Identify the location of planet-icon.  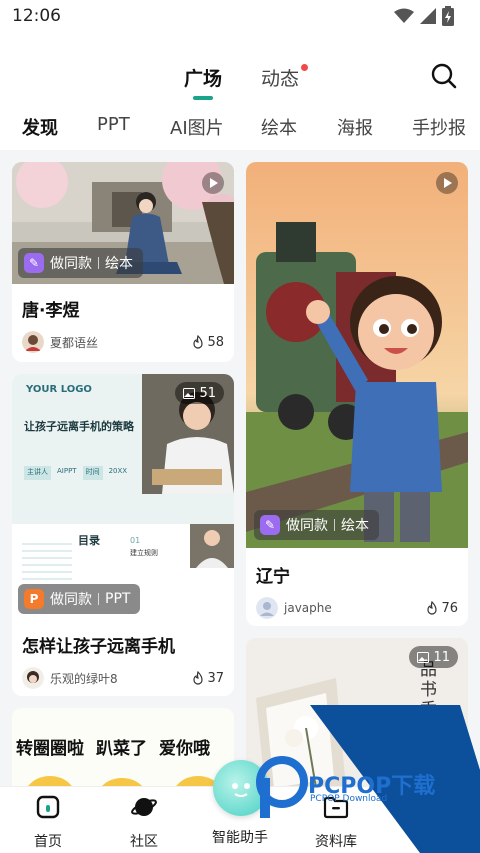
(144, 807).